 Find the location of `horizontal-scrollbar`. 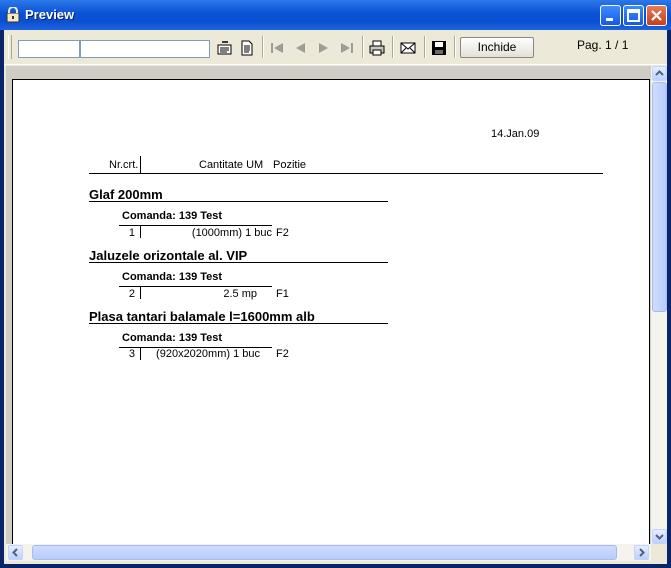

horizontal-scrollbar is located at coordinates (328, 552).